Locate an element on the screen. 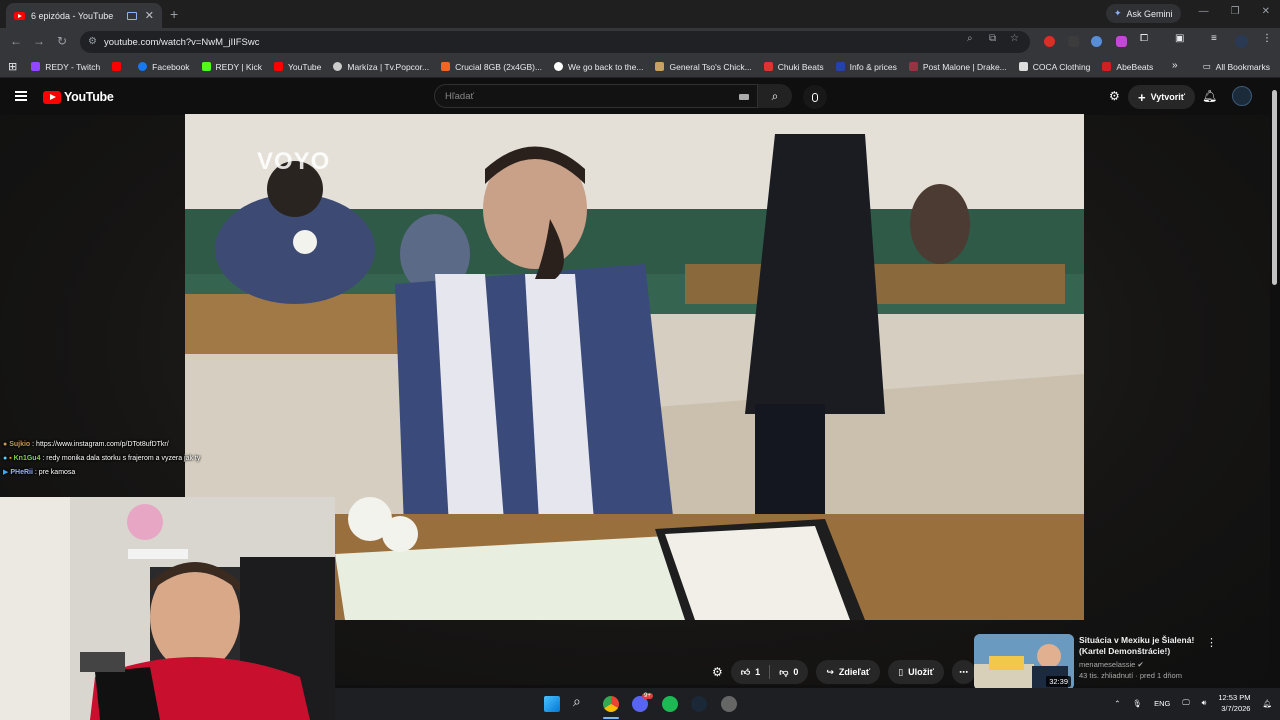 The width and height of the screenshot is (1280, 720). microphone-tray-icon: 🎙︎ is located at coordinates (1138, 703).